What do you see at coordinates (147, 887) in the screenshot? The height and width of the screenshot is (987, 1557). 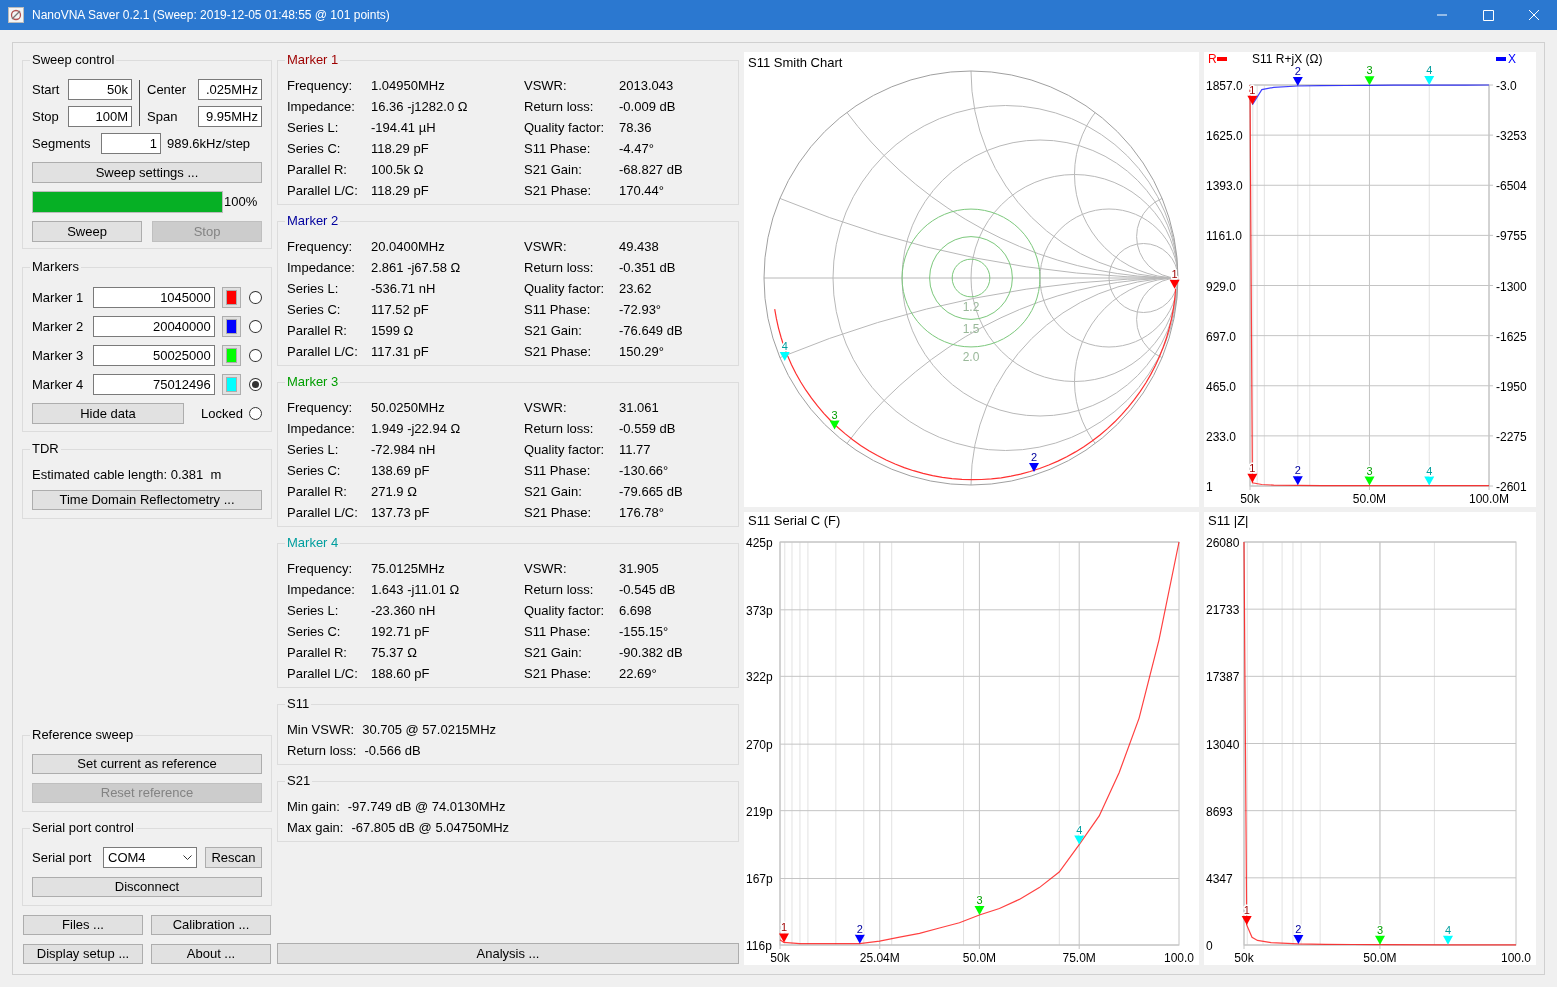 I see `disconnect-button: Disconnect` at bounding box center [147, 887].